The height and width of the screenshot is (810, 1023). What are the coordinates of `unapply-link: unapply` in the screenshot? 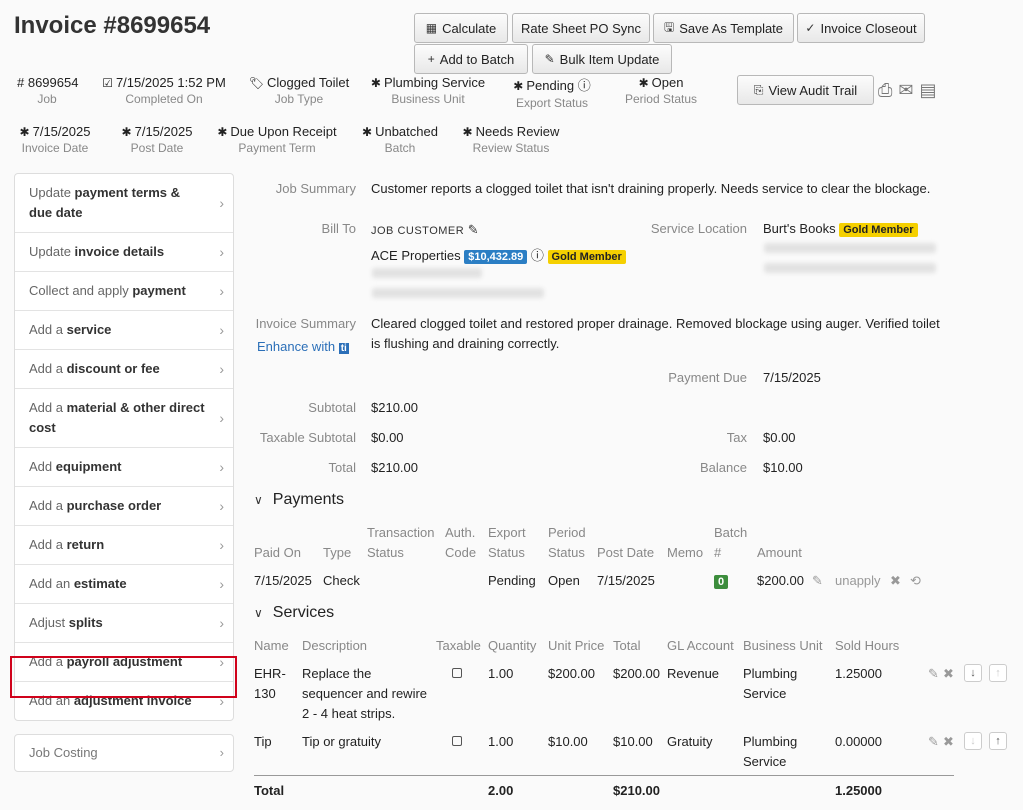 It's located at (858, 581).